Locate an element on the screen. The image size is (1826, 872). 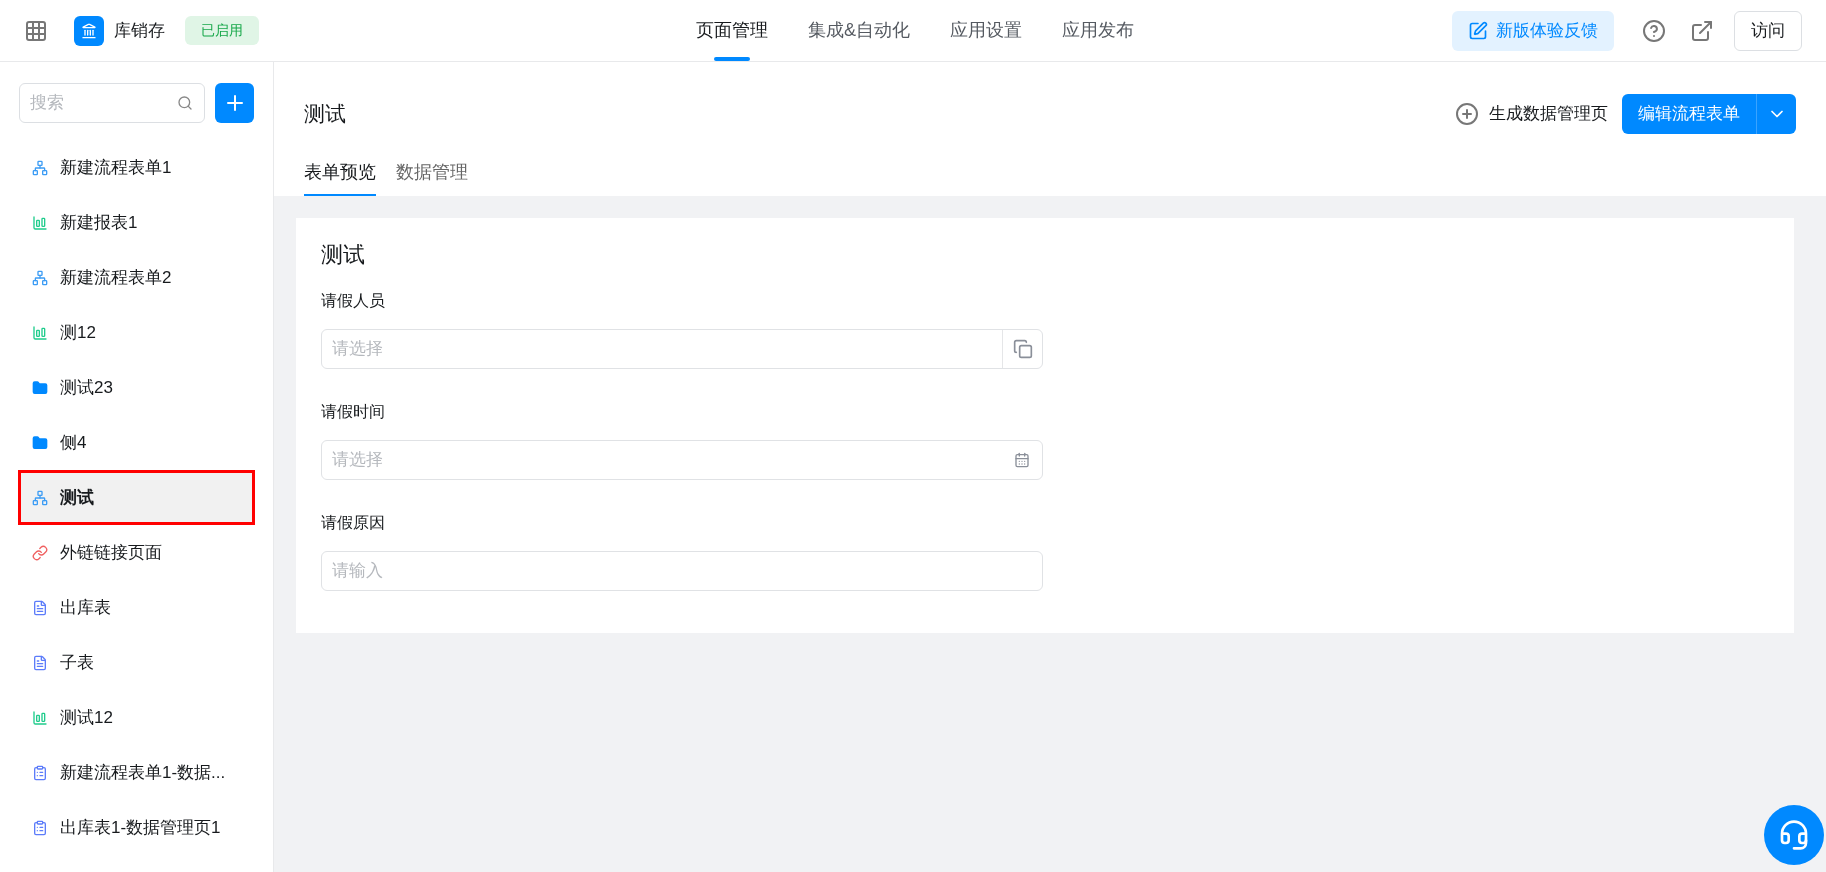
page-title: 测试 is located at coordinates (325, 114).